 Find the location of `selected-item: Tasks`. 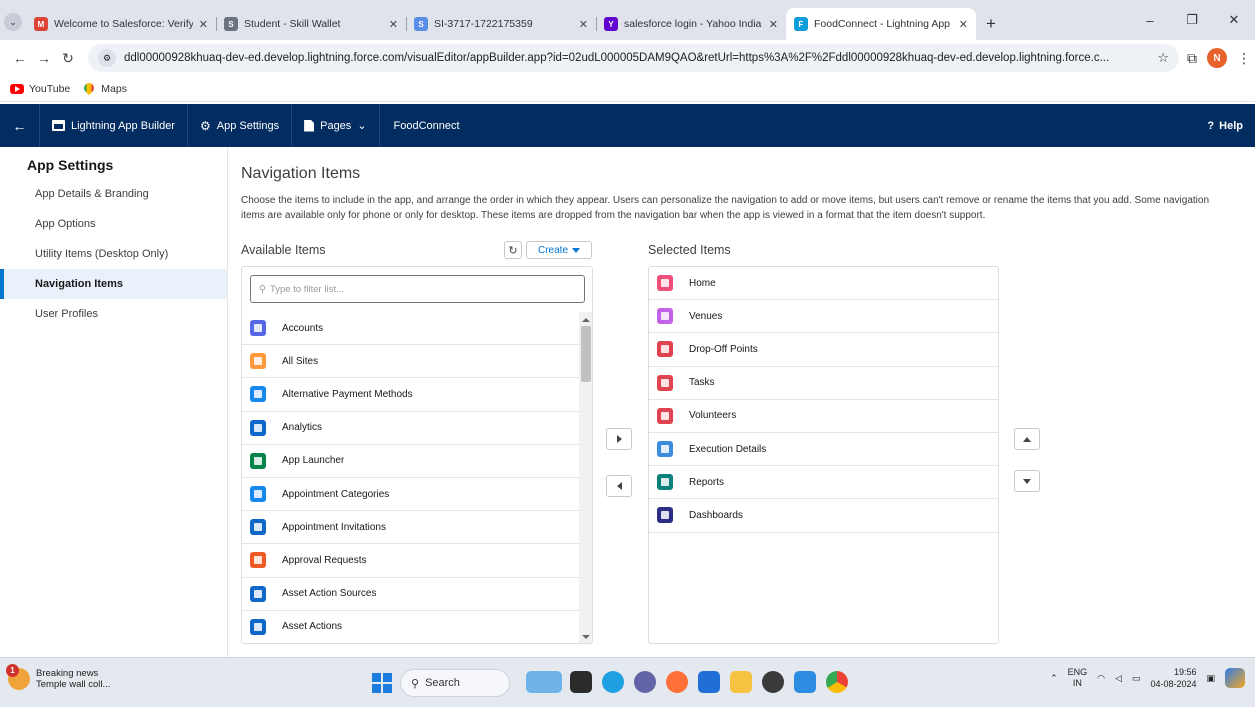

selected-item: Tasks is located at coordinates (823, 383).